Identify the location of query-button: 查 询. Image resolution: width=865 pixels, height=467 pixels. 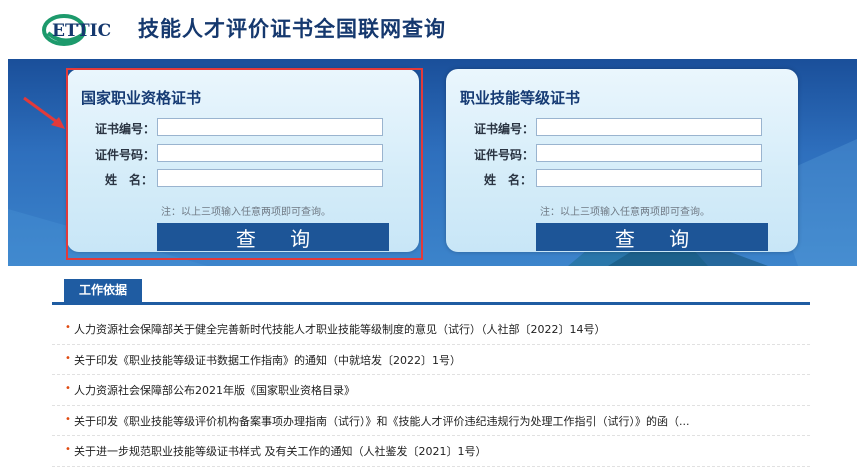
(652, 237).